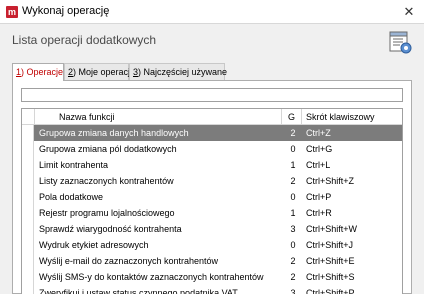  Describe the element at coordinates (212, 165) in the screenshot. I see `table-row: Limit kontrahenta 1 Ctrl+L` at that location.